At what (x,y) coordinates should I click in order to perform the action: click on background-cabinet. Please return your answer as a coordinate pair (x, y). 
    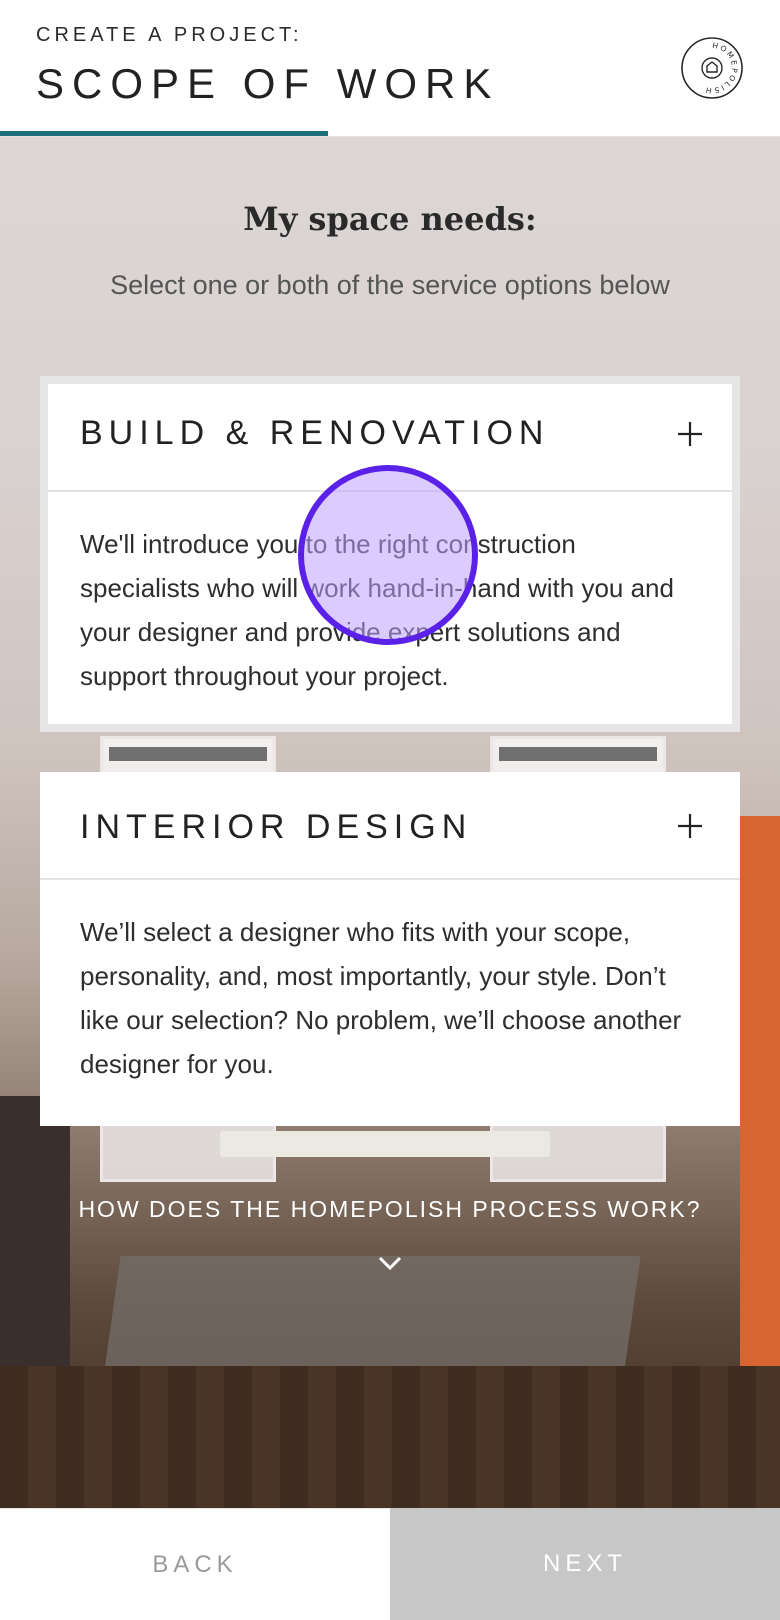
    Looking at the image, I should click on (760, 1126).